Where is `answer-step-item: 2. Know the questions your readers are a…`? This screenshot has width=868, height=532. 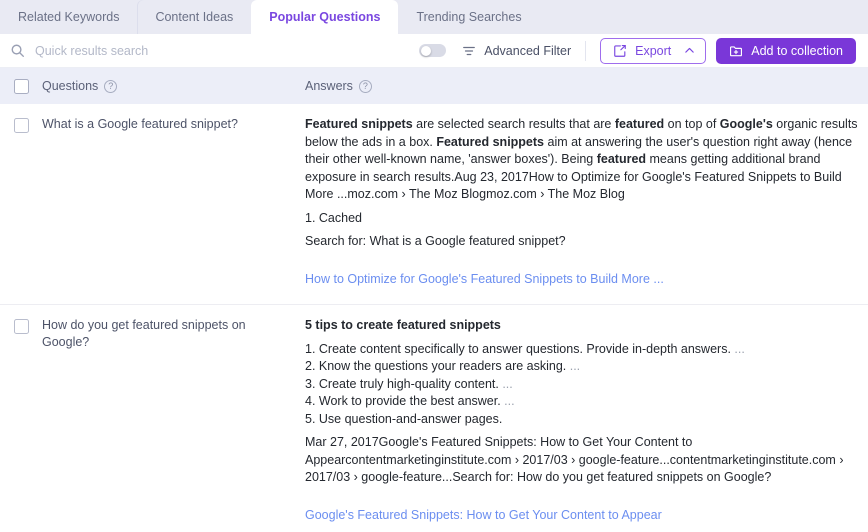
answer-step-item: 2. Know the questions your readers are a… is located at coordinates (443, 366).